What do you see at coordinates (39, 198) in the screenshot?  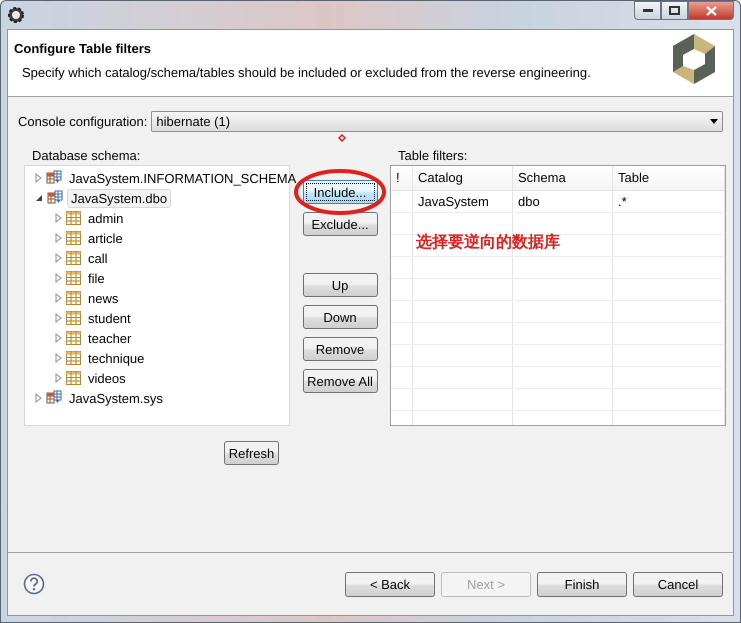 I see `collapse-arrow-icon` at bounding box center [39, 198].